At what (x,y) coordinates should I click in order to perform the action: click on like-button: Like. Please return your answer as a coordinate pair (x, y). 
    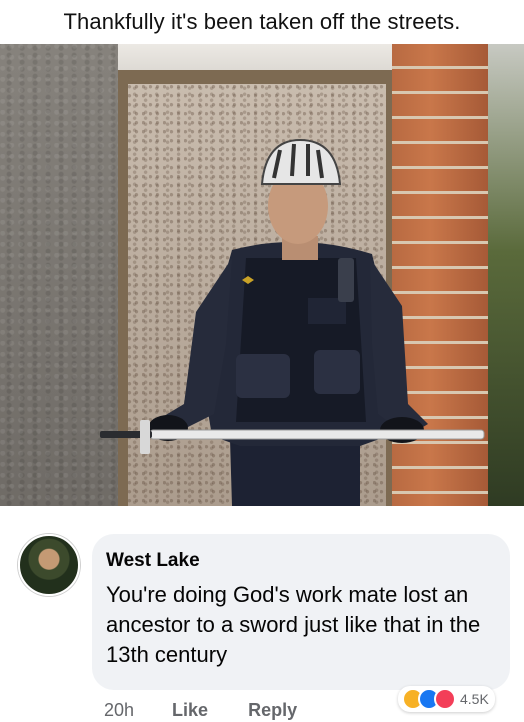
    Looking at the image, I should click on (190, 710).